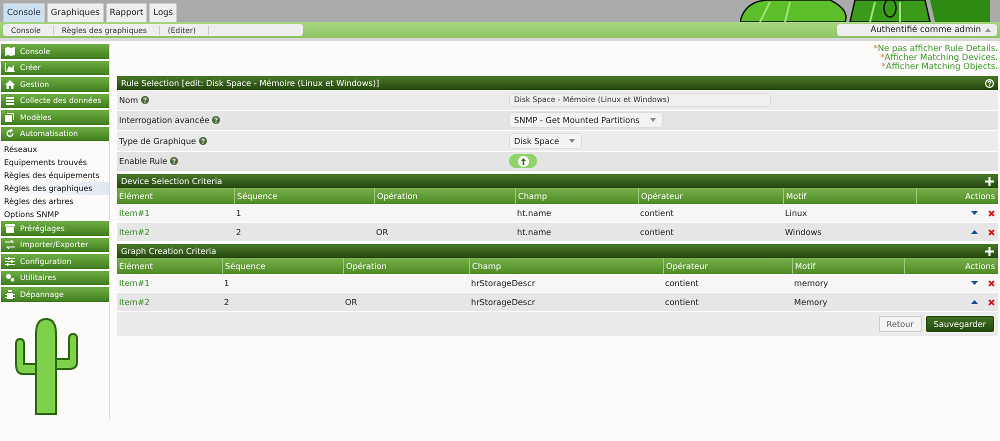  I want to click on sliders-icon, so click(10, 261).